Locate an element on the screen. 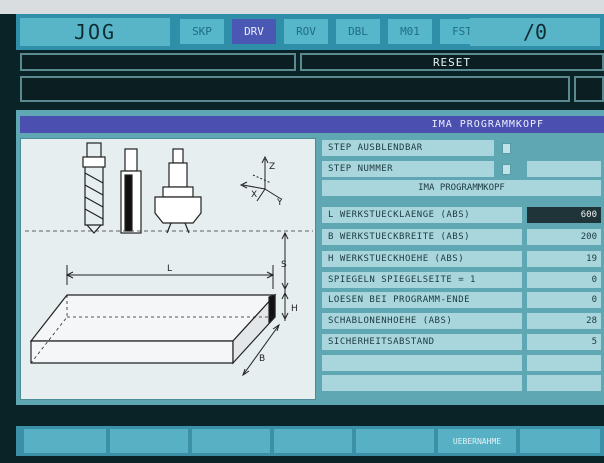 The height and width of the screenshot is (463, 604). reset-status: RESET is located at coordinates (452, 62).